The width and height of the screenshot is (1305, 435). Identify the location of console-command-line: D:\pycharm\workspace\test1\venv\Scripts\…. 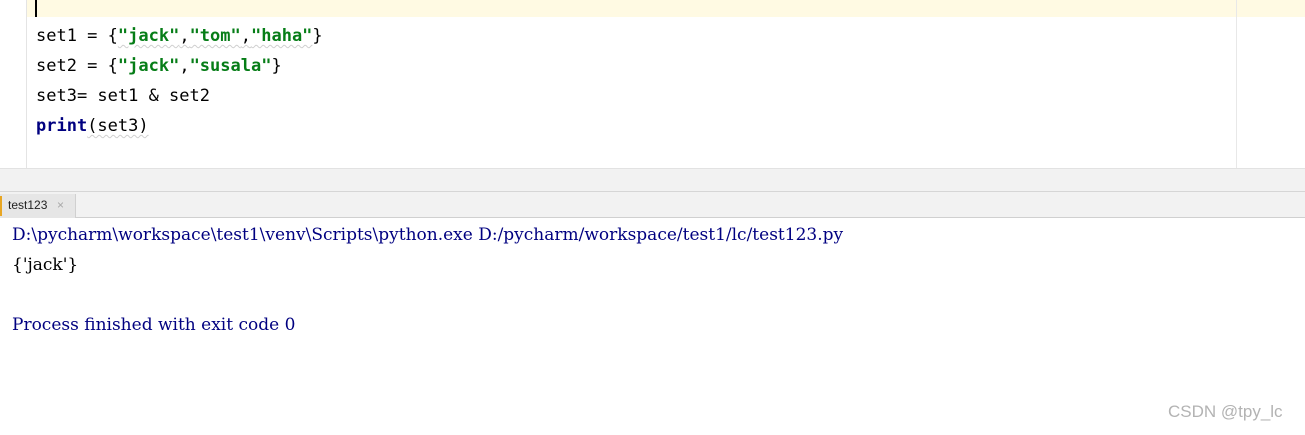
(428, 235).